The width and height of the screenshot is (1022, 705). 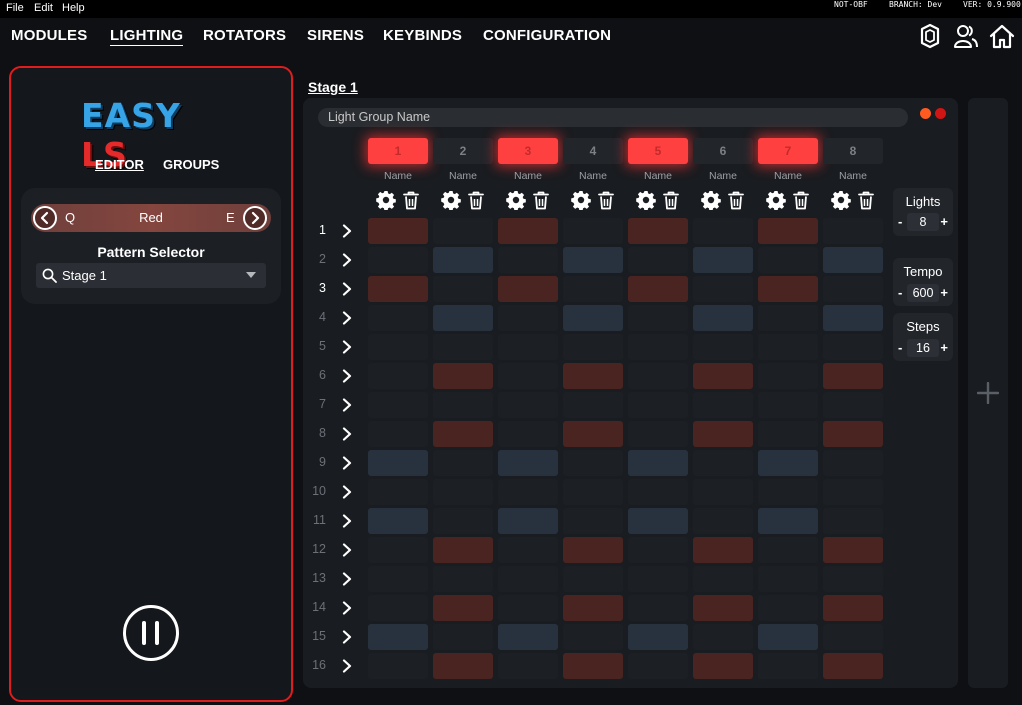 What do you see at coordinates (930, 36) in the screenshot?
I see `shield-icon` at bounding box center [930, 36].